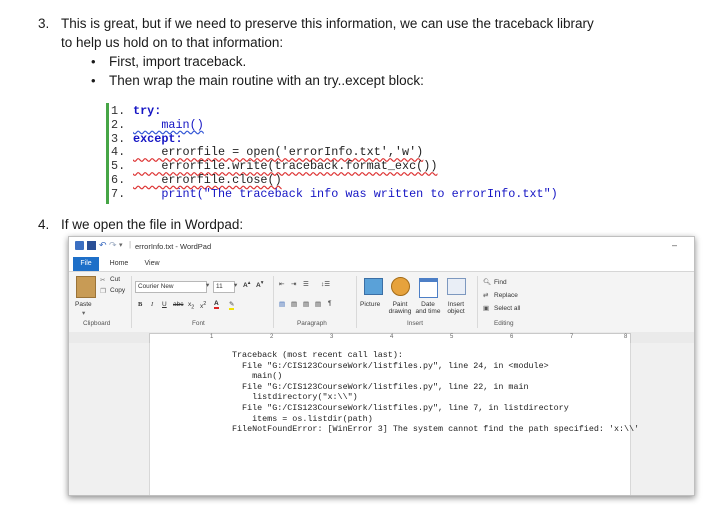 The height and width of the screenshot is (505, 709). Describe the element at coordinates (232, 305) in the screenshot. I see `highlight-icon: ✎` at that location.